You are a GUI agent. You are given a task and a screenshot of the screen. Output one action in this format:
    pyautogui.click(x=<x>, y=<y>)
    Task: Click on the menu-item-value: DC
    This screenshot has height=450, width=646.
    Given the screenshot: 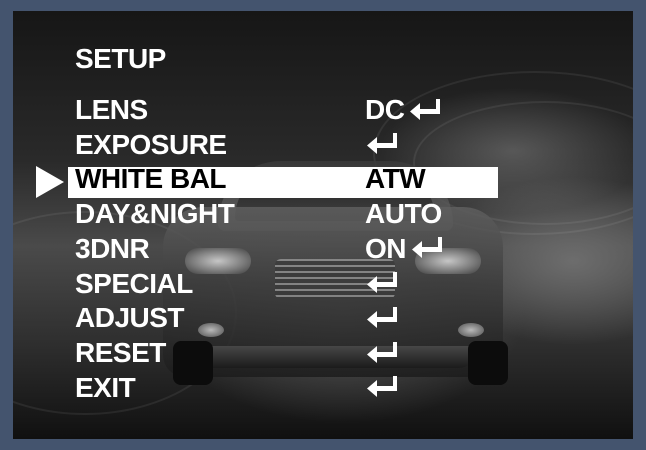 What is the action you would take?
    pyautogui.click(x=403, y=110)
    